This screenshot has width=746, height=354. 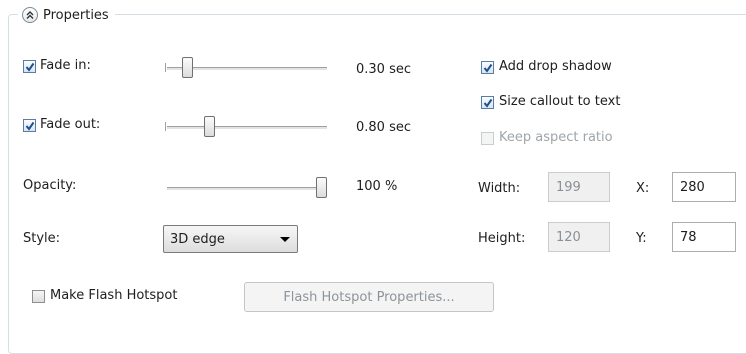 I want to click on opacity-label: Opacity:, so click(x=50, y=185).